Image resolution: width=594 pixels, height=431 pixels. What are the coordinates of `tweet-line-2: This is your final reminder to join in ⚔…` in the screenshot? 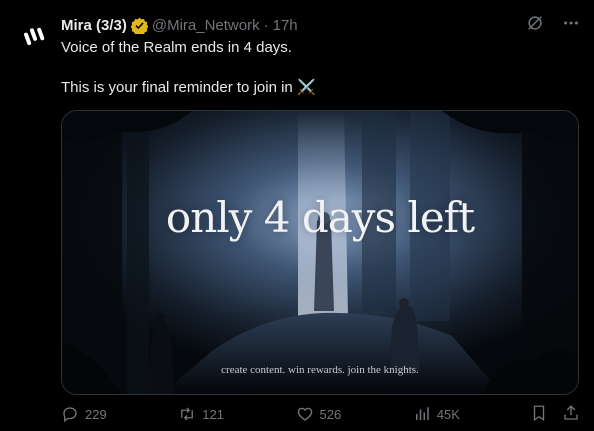 It's located at (320, 88).